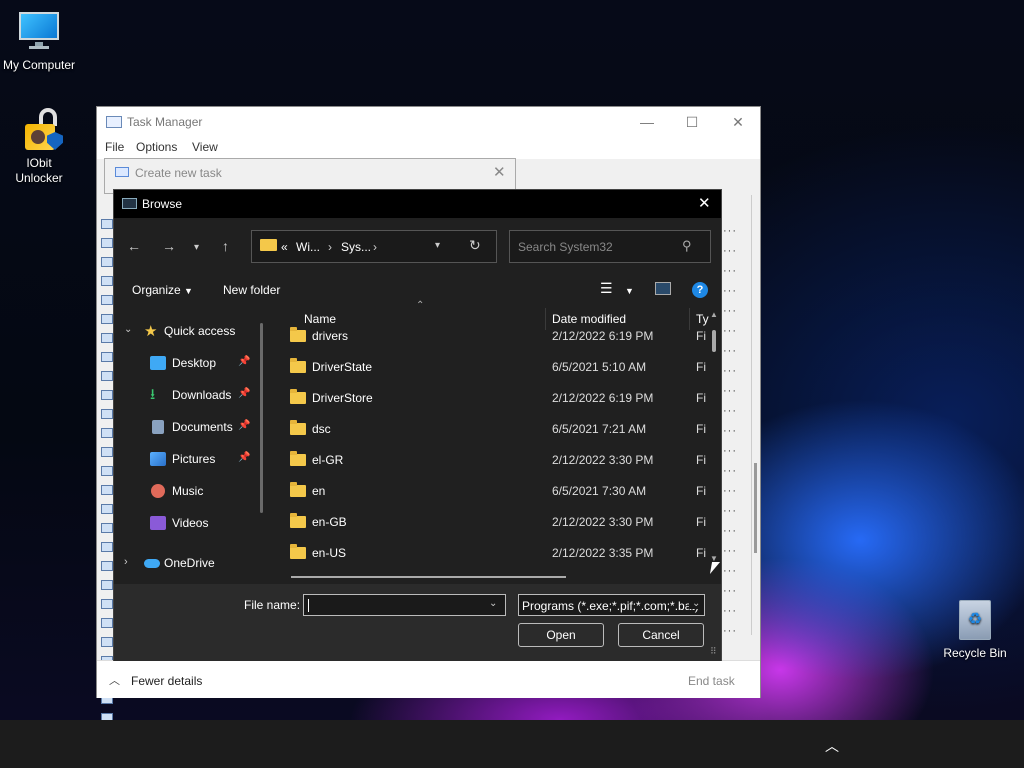  Describe the element at coordinates (700, 290) in the screenshot. I see `help-icon: ?` at that location.